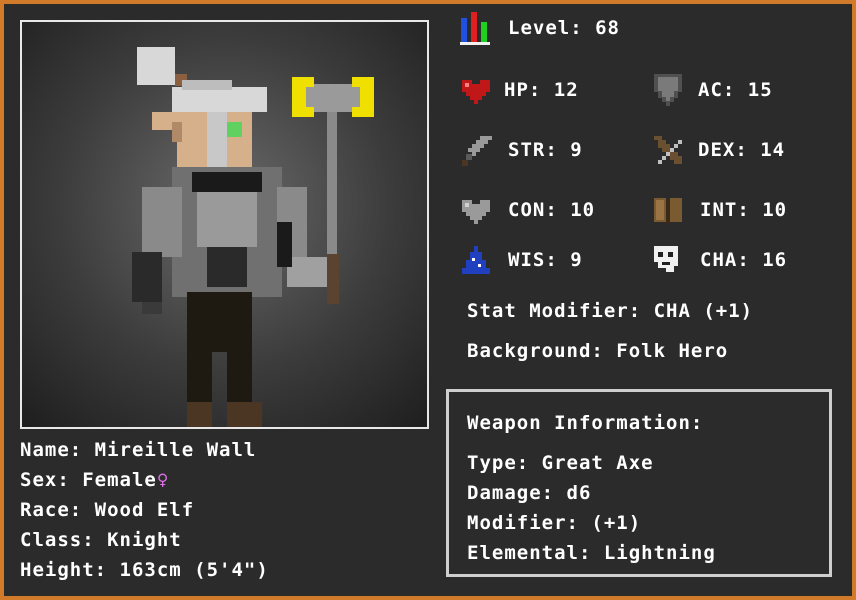  What do you see at coordinates (476, 92) in the screenshot?
I see `heart-icon` at bounding box center [476, 92].